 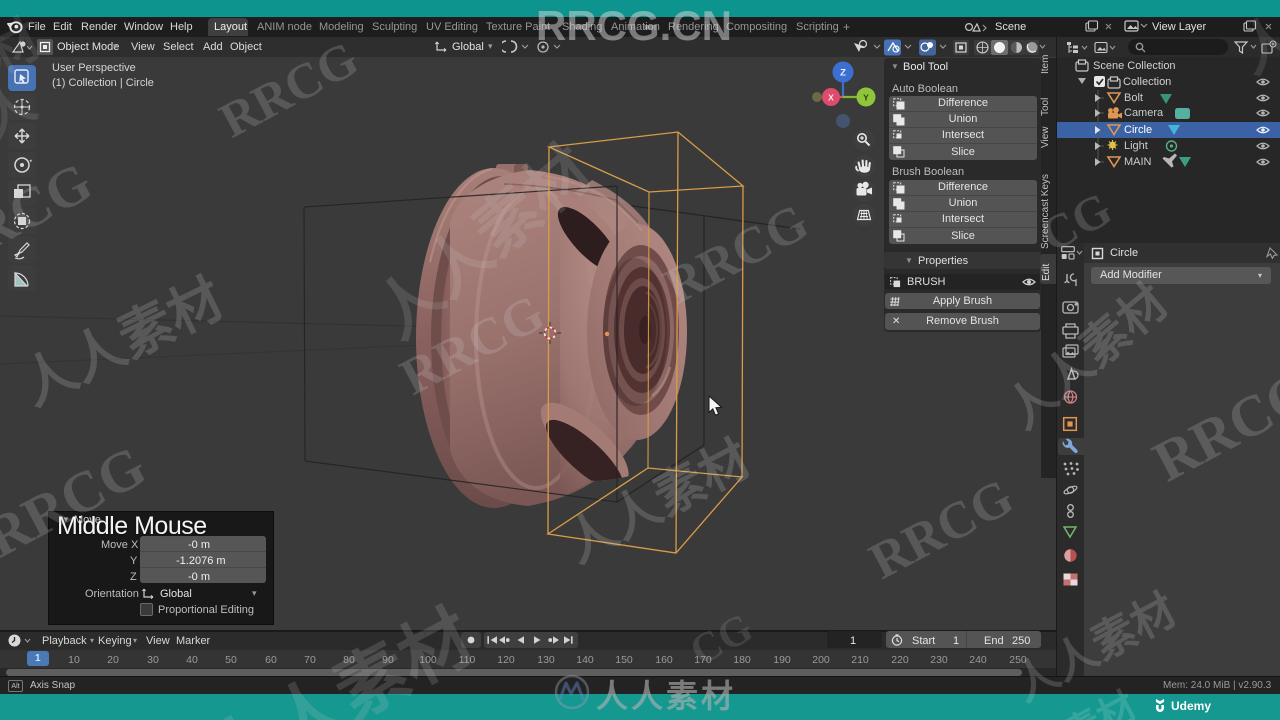 I want to click on svg-text: Z, so click(x=843, y=73).